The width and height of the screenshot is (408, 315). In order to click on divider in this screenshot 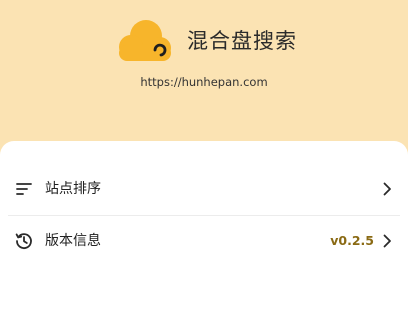, I will do `click(204, 215)`.